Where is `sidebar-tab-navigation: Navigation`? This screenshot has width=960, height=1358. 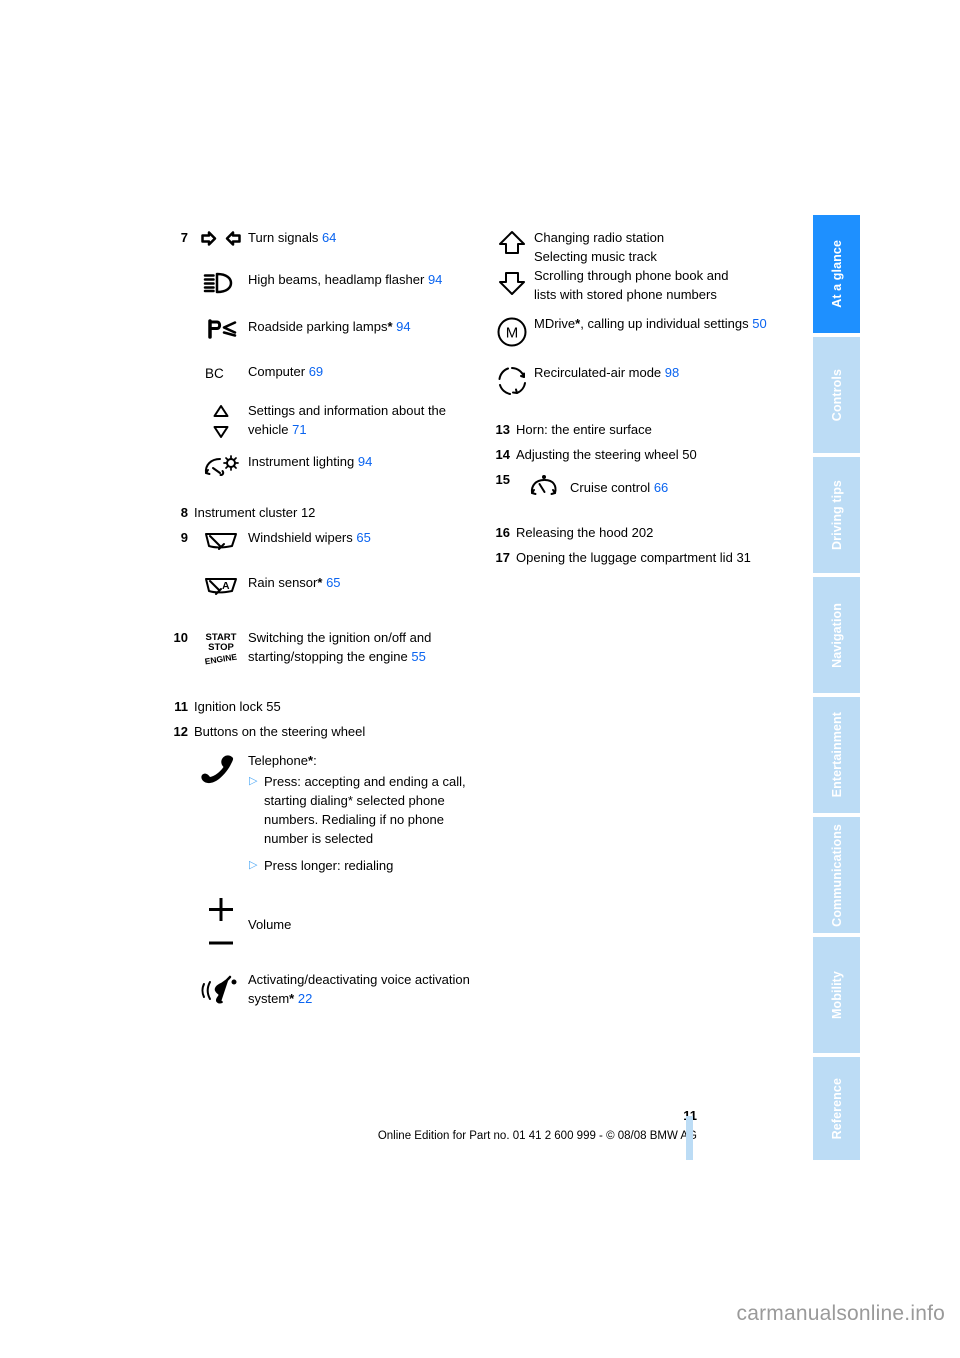 sidebar-tab-navigation: Navigation is located at coordinates (836, 634).